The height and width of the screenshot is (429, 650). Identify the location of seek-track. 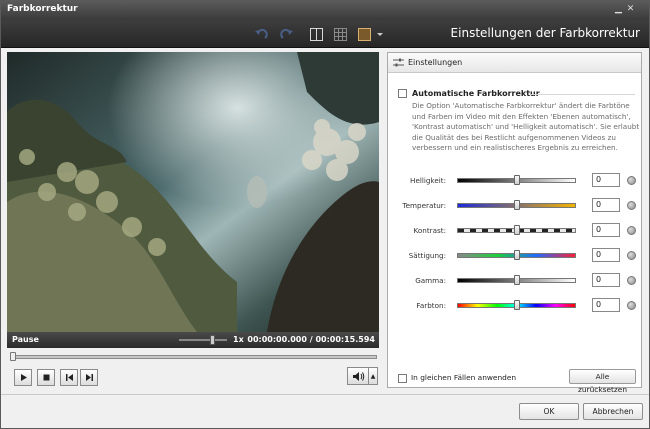
(194, 357).